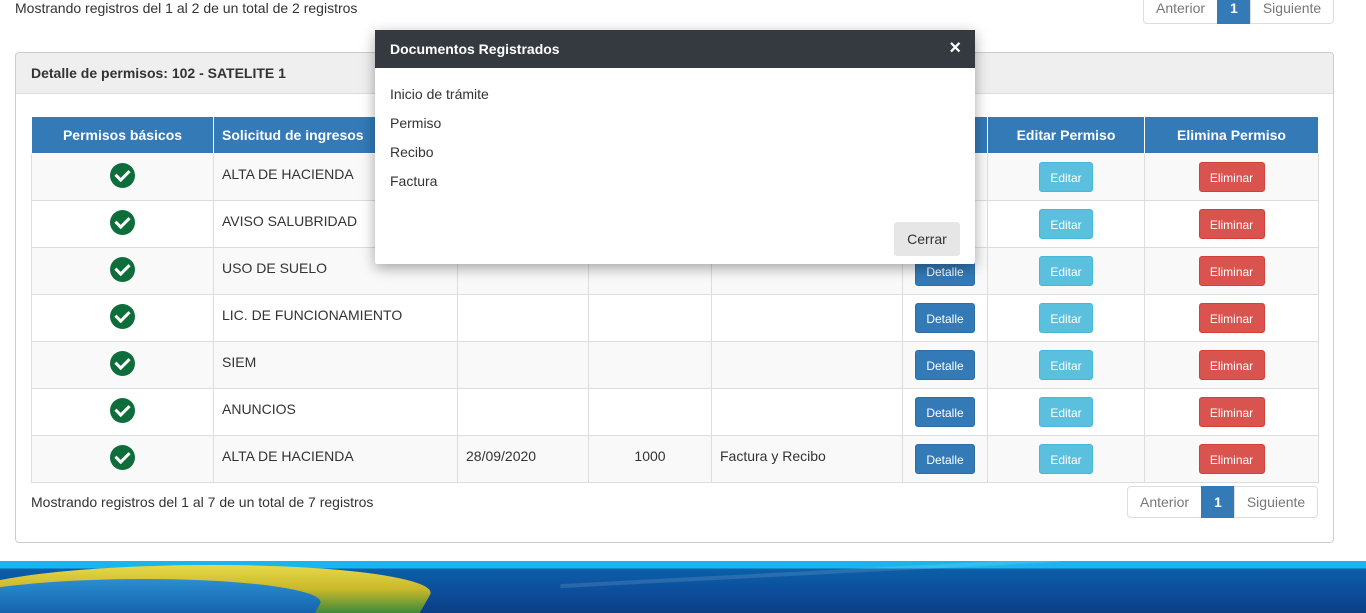 The width and height of the screenshot is (1366, 613). I want to click on solicitud-cell: ANUNCIOS, so click(335, 412).